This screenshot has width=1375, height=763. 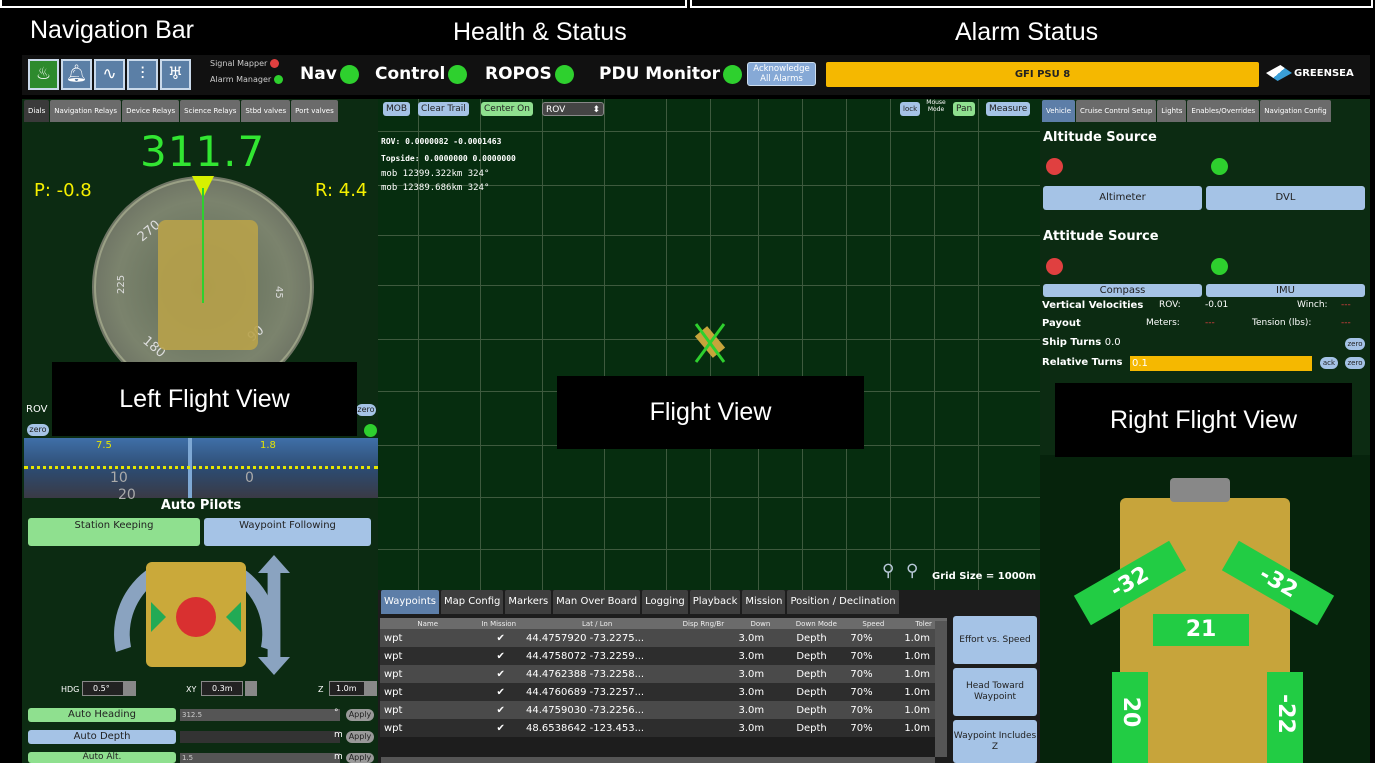 I want to click on station-keeping-button: Station Keeping, so click(x=114, y=532).